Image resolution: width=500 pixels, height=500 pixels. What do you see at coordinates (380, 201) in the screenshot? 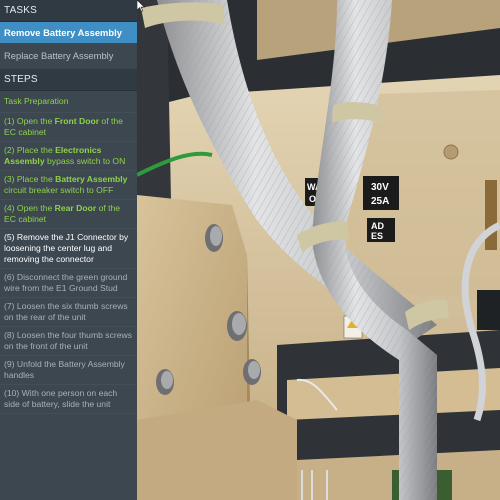
I see `amperage-text: 25A` at bounding box center [380, 201].